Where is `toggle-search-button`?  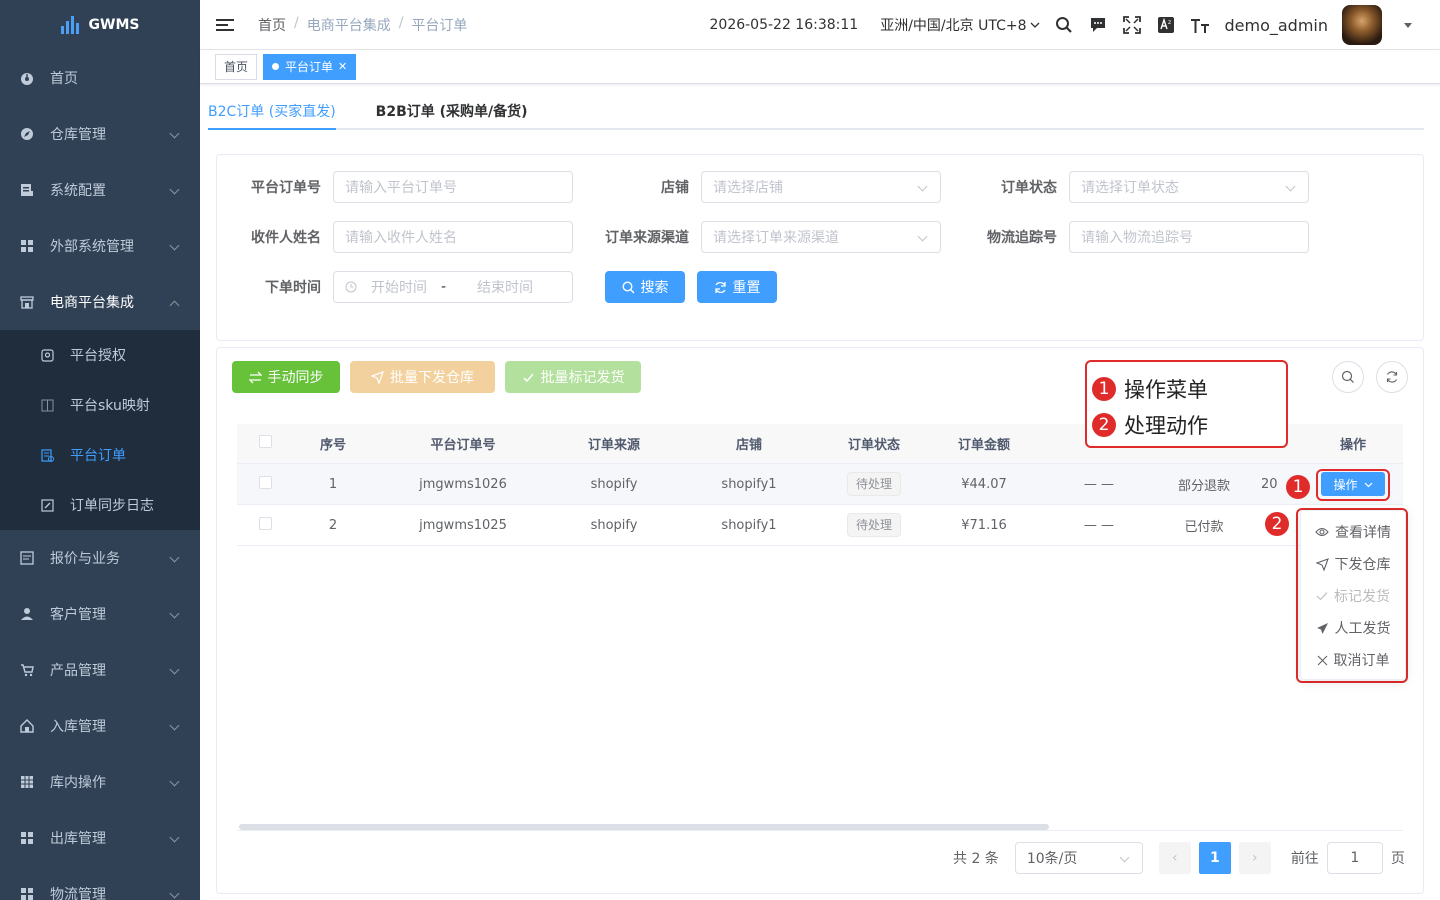
toggle-search-button is located at coordinates (1348, 377).